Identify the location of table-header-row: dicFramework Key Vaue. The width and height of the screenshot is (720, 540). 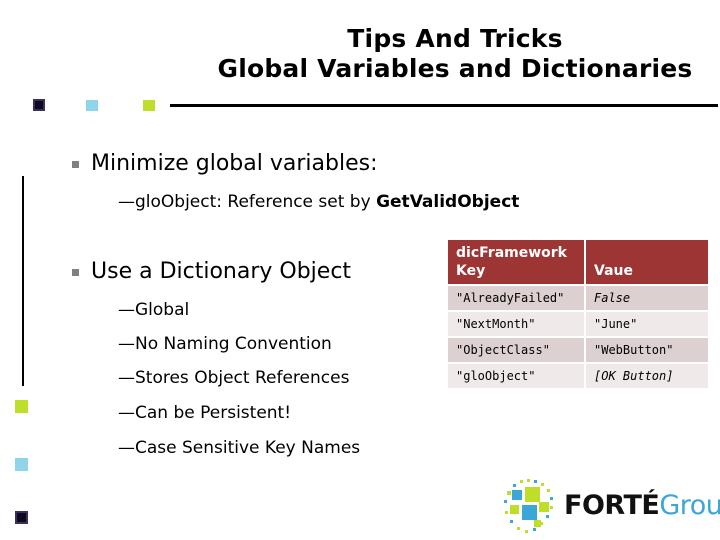
(578, 262).